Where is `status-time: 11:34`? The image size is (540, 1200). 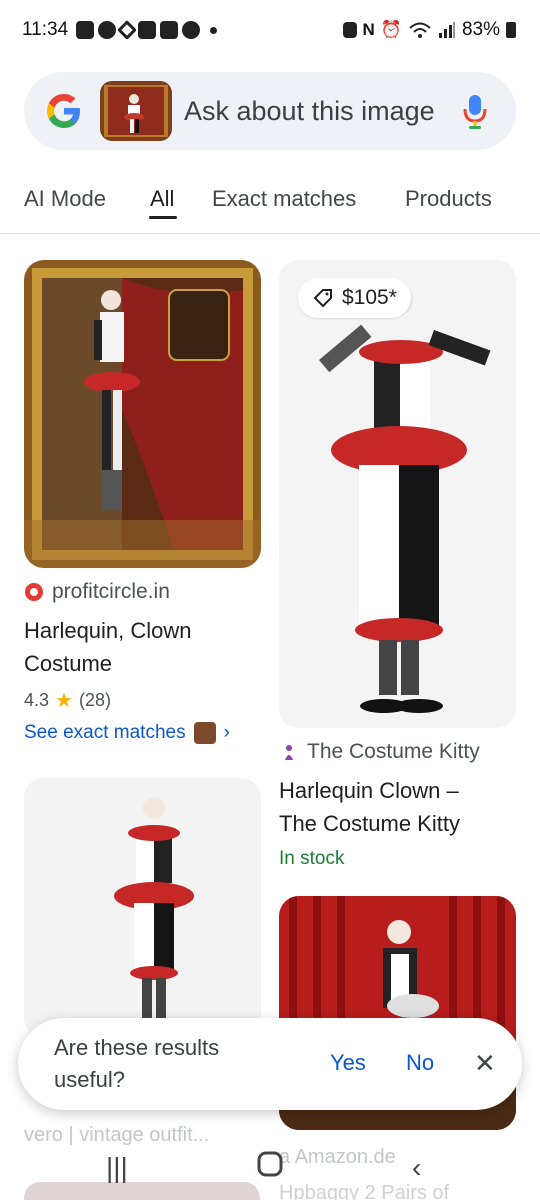 status-time: 11:34 is located at coordinates (45, 29).